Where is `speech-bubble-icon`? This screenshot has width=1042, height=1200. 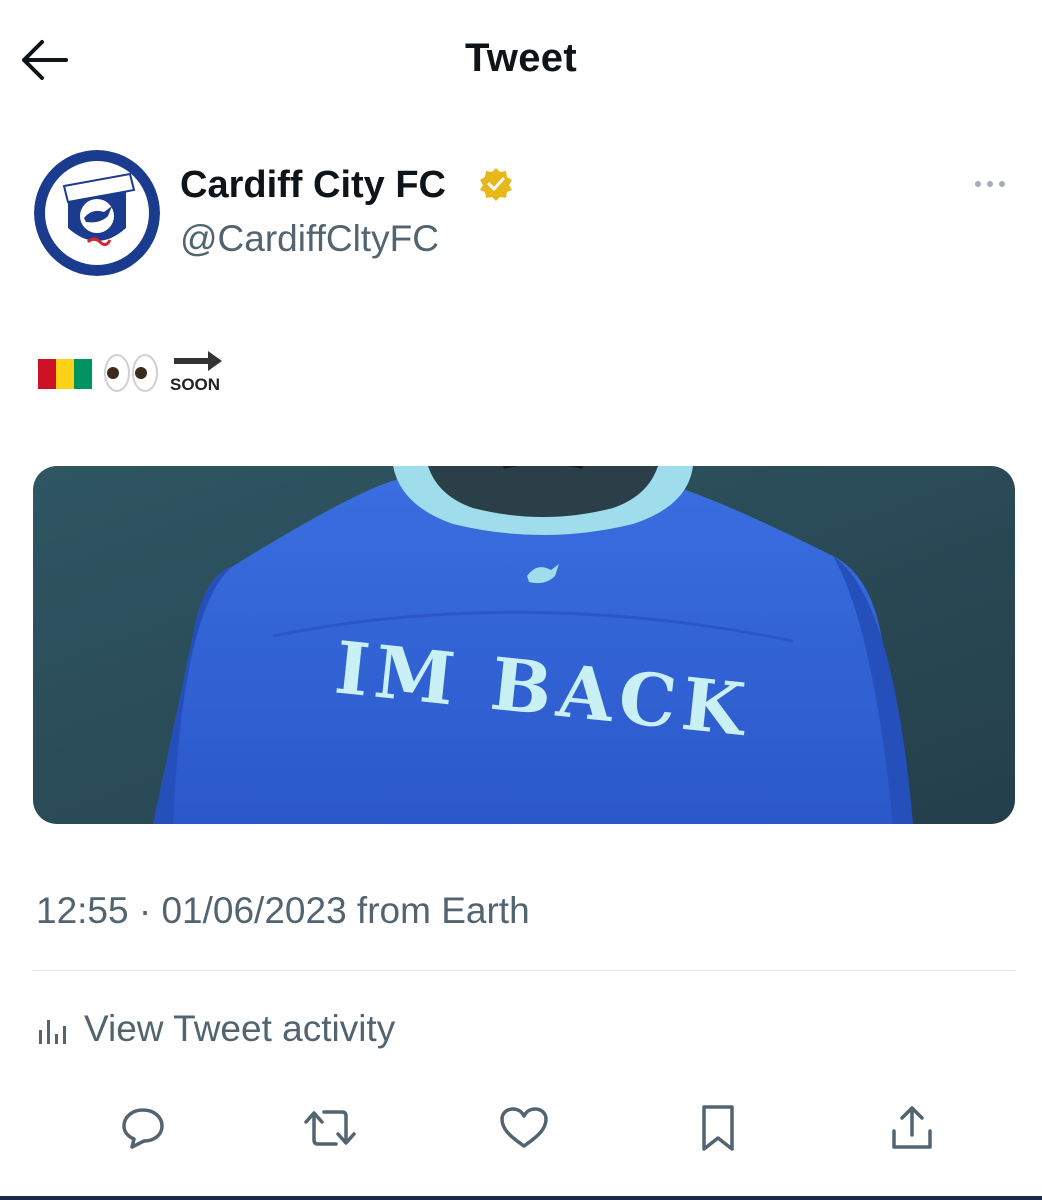
speech-bubble-icon is located at coordinates (143, 1128).